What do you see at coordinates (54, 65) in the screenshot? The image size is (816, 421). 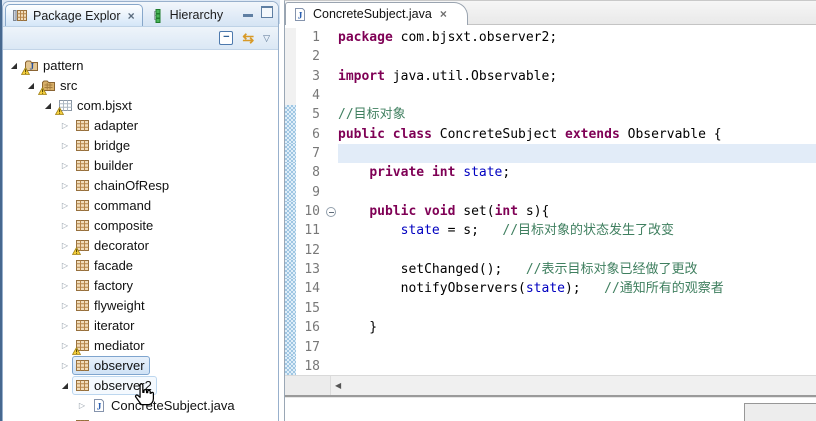 I see `tree-item-chip: Jpattern` at bounding box center [54, 65].